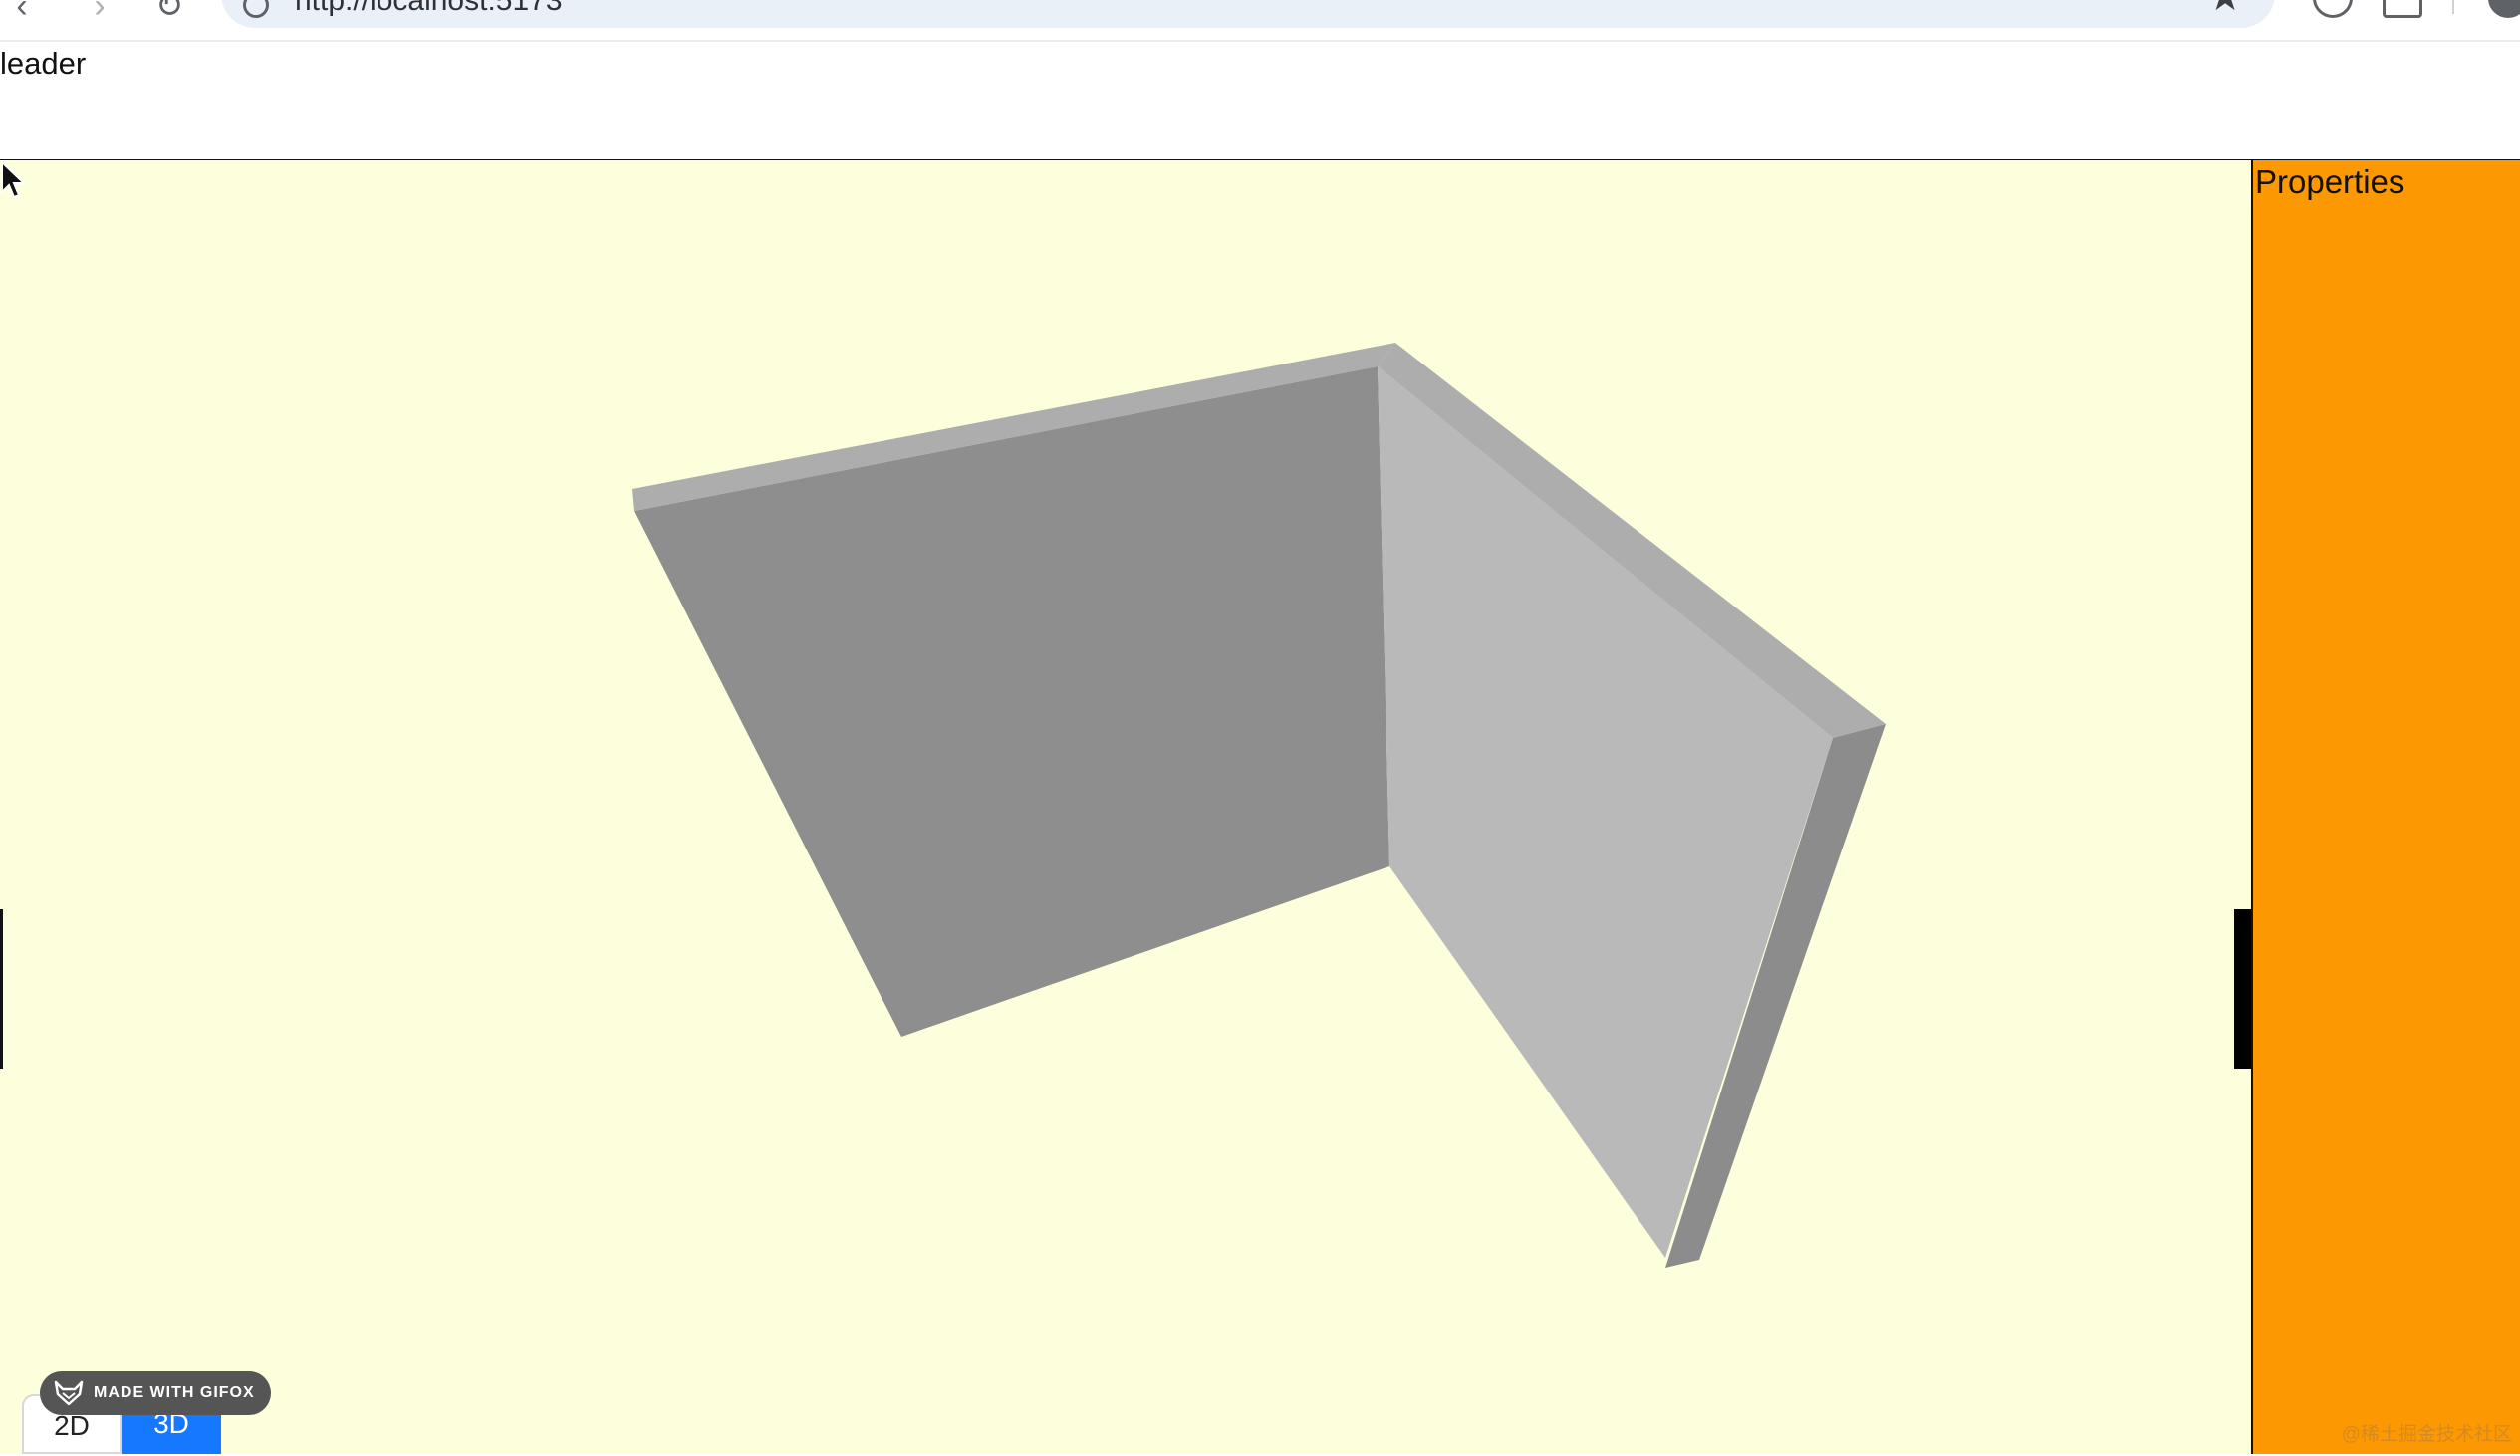 The height and width of the screenshot is (1456, 2520). What do you see at coordinates (256, 9) in the screenshot?
I see `site-info-icon` at bounding box center [256, 9].